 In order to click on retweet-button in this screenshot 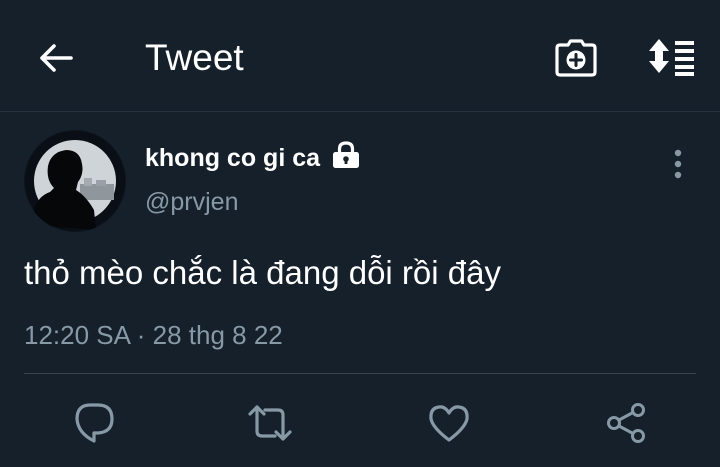, I will do `click(270, 423)`.